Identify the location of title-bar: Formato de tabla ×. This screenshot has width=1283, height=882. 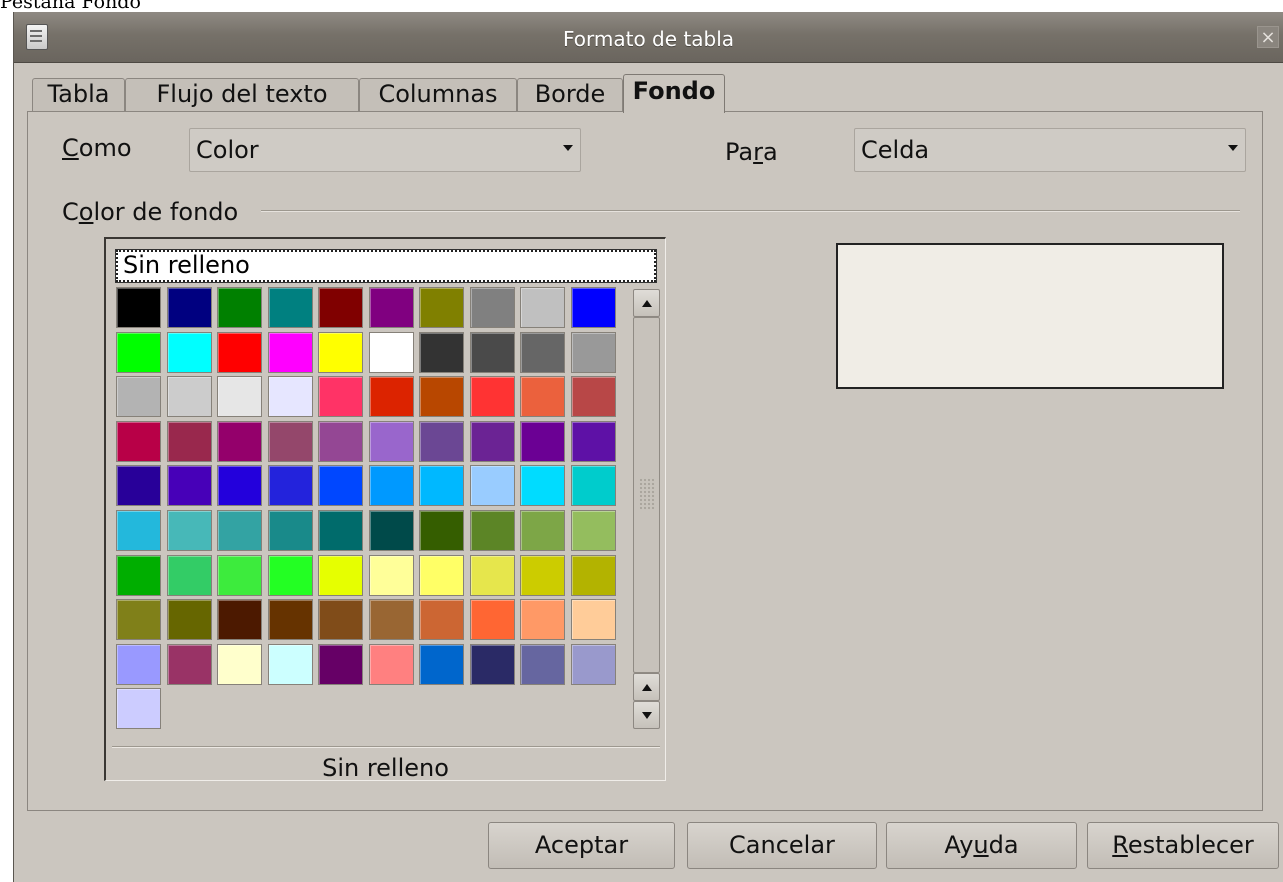
(648, 37).